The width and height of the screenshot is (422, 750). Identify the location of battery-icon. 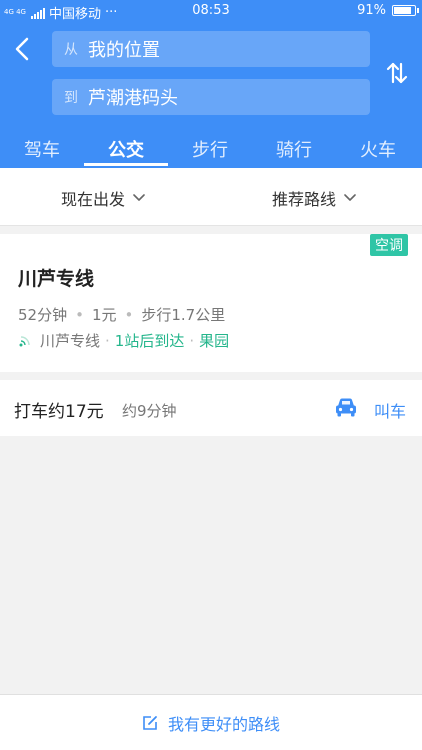
(405, 10).